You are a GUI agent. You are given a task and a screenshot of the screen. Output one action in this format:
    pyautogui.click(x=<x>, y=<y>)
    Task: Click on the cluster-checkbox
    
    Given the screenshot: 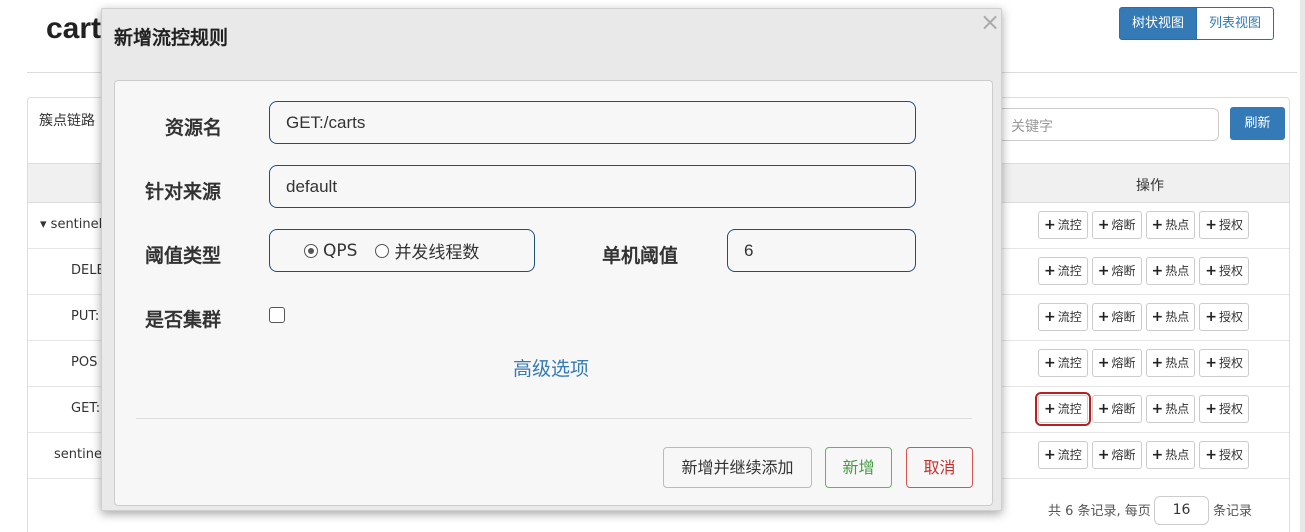 What is the action you would take?
    pyautogui.click(x=277, y=315)
    